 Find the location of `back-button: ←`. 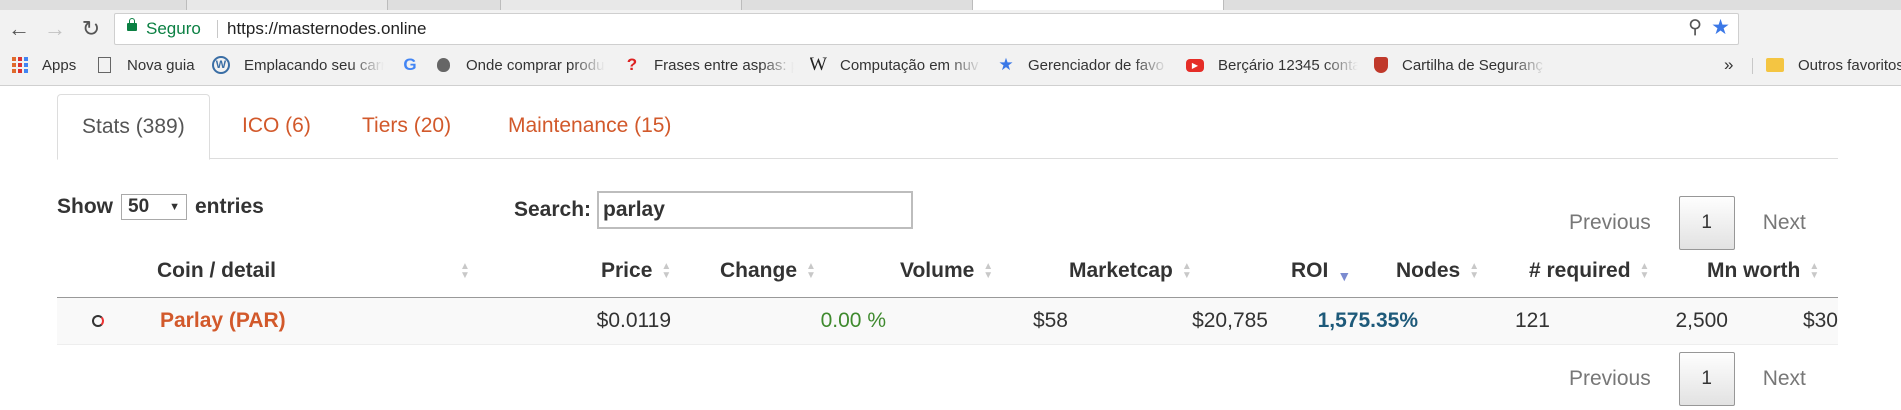

back-button: ← is located at coordinates (19, 29).